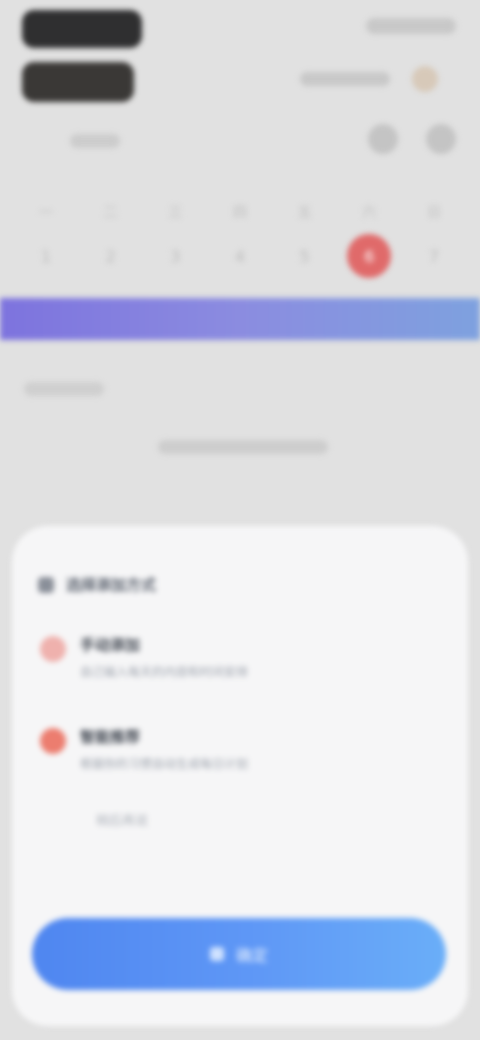 The height and width of the screenshot is (1040, 480). What do you see at coordinates (304, 256) in the screenshot?
I see `date-number: 5` at bounding box center [304, 256].